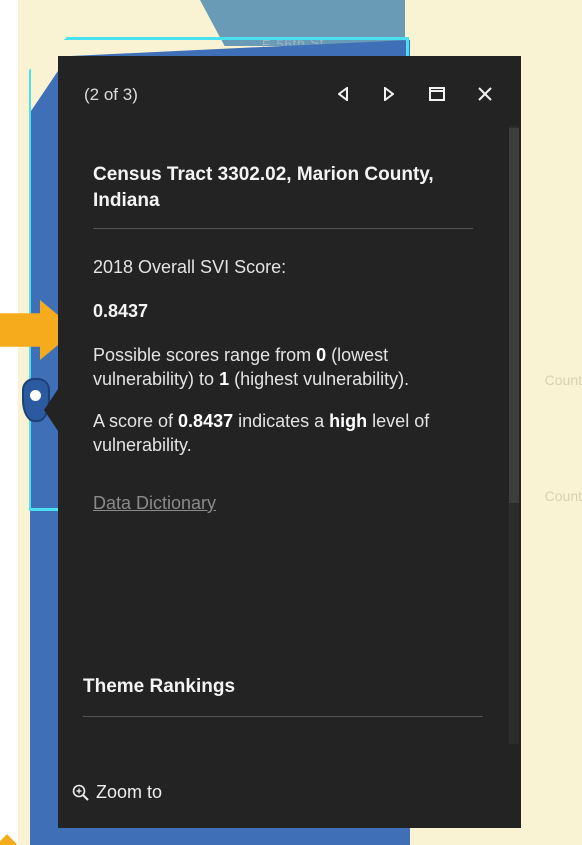  Describe the element at coordinates (283, 228) in the screenshot. I see `title-divider` at that location.